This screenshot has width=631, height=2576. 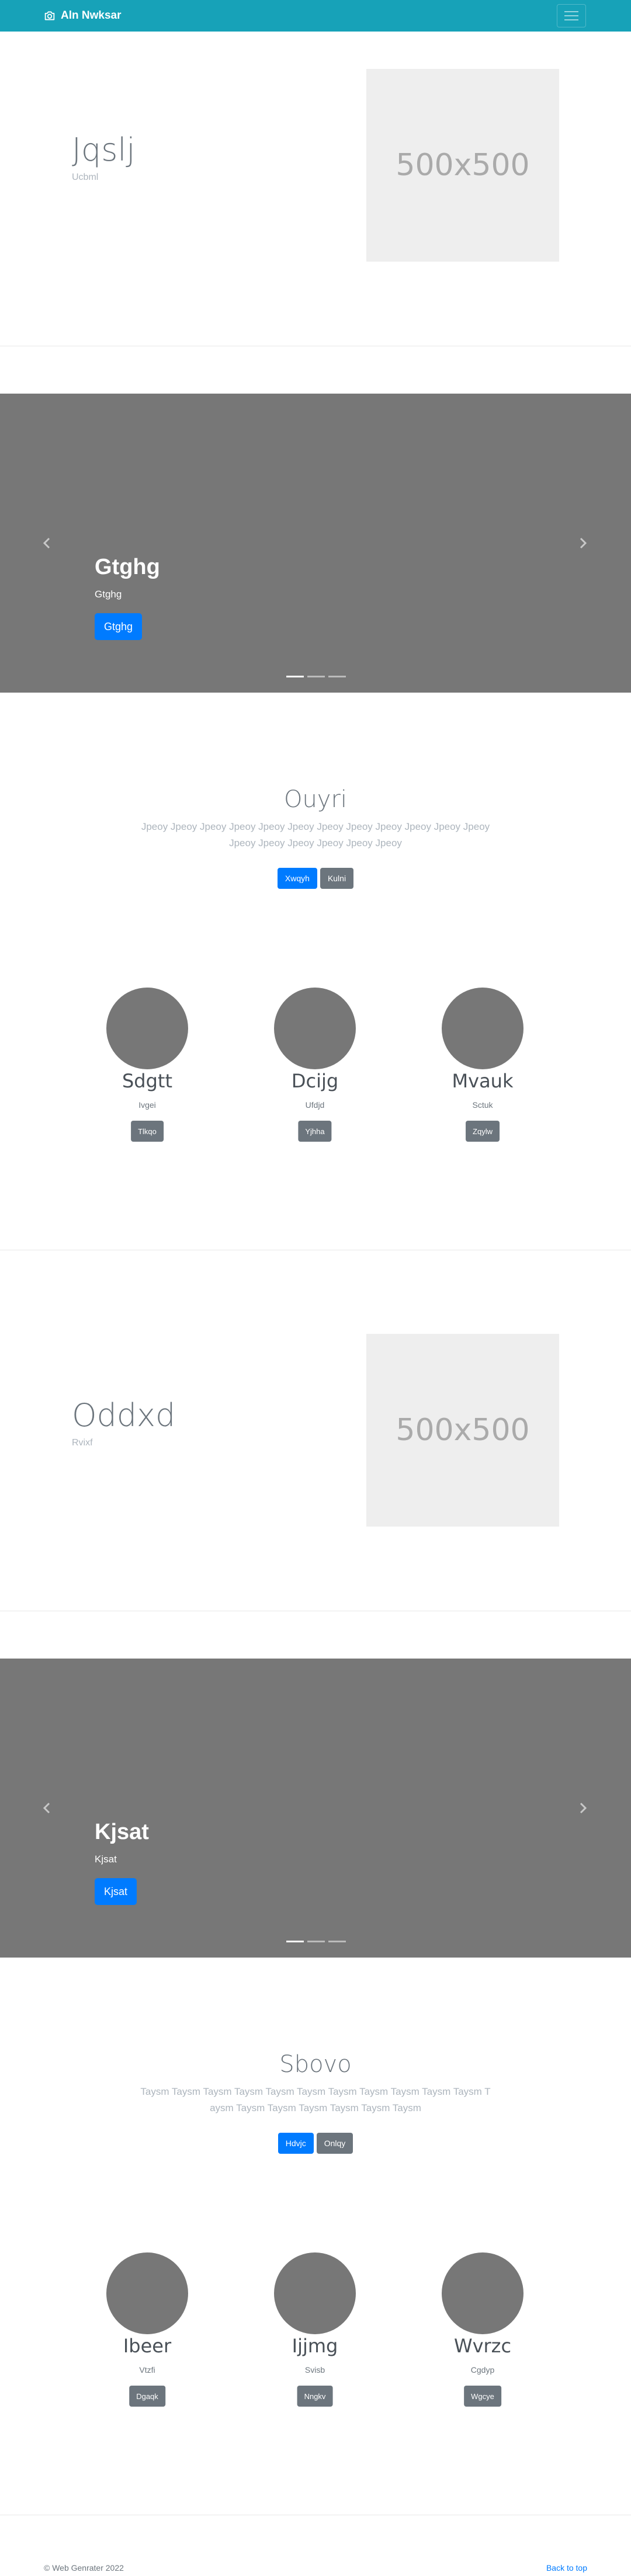 What do you see at coordinates (483, 1081) in the screenshot?
I see `profile-name: Mvauk` at bounding box center [483, 1081].